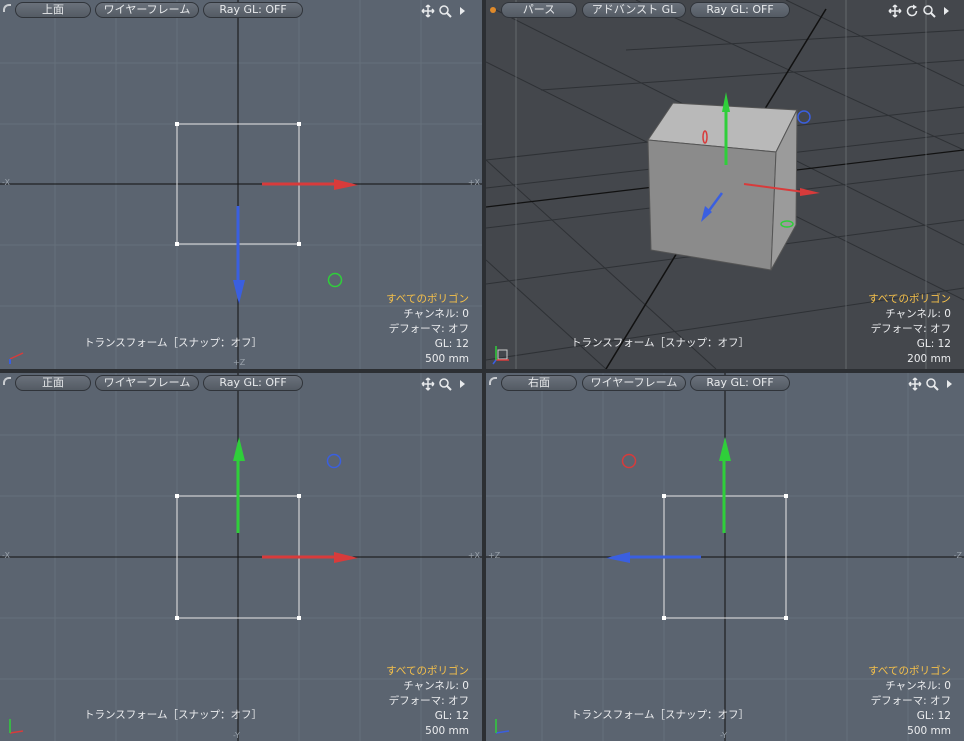 The width and height of the screenshot is (964, 741). I want to click on grid-scale: 200 mm, so click(929, 359).